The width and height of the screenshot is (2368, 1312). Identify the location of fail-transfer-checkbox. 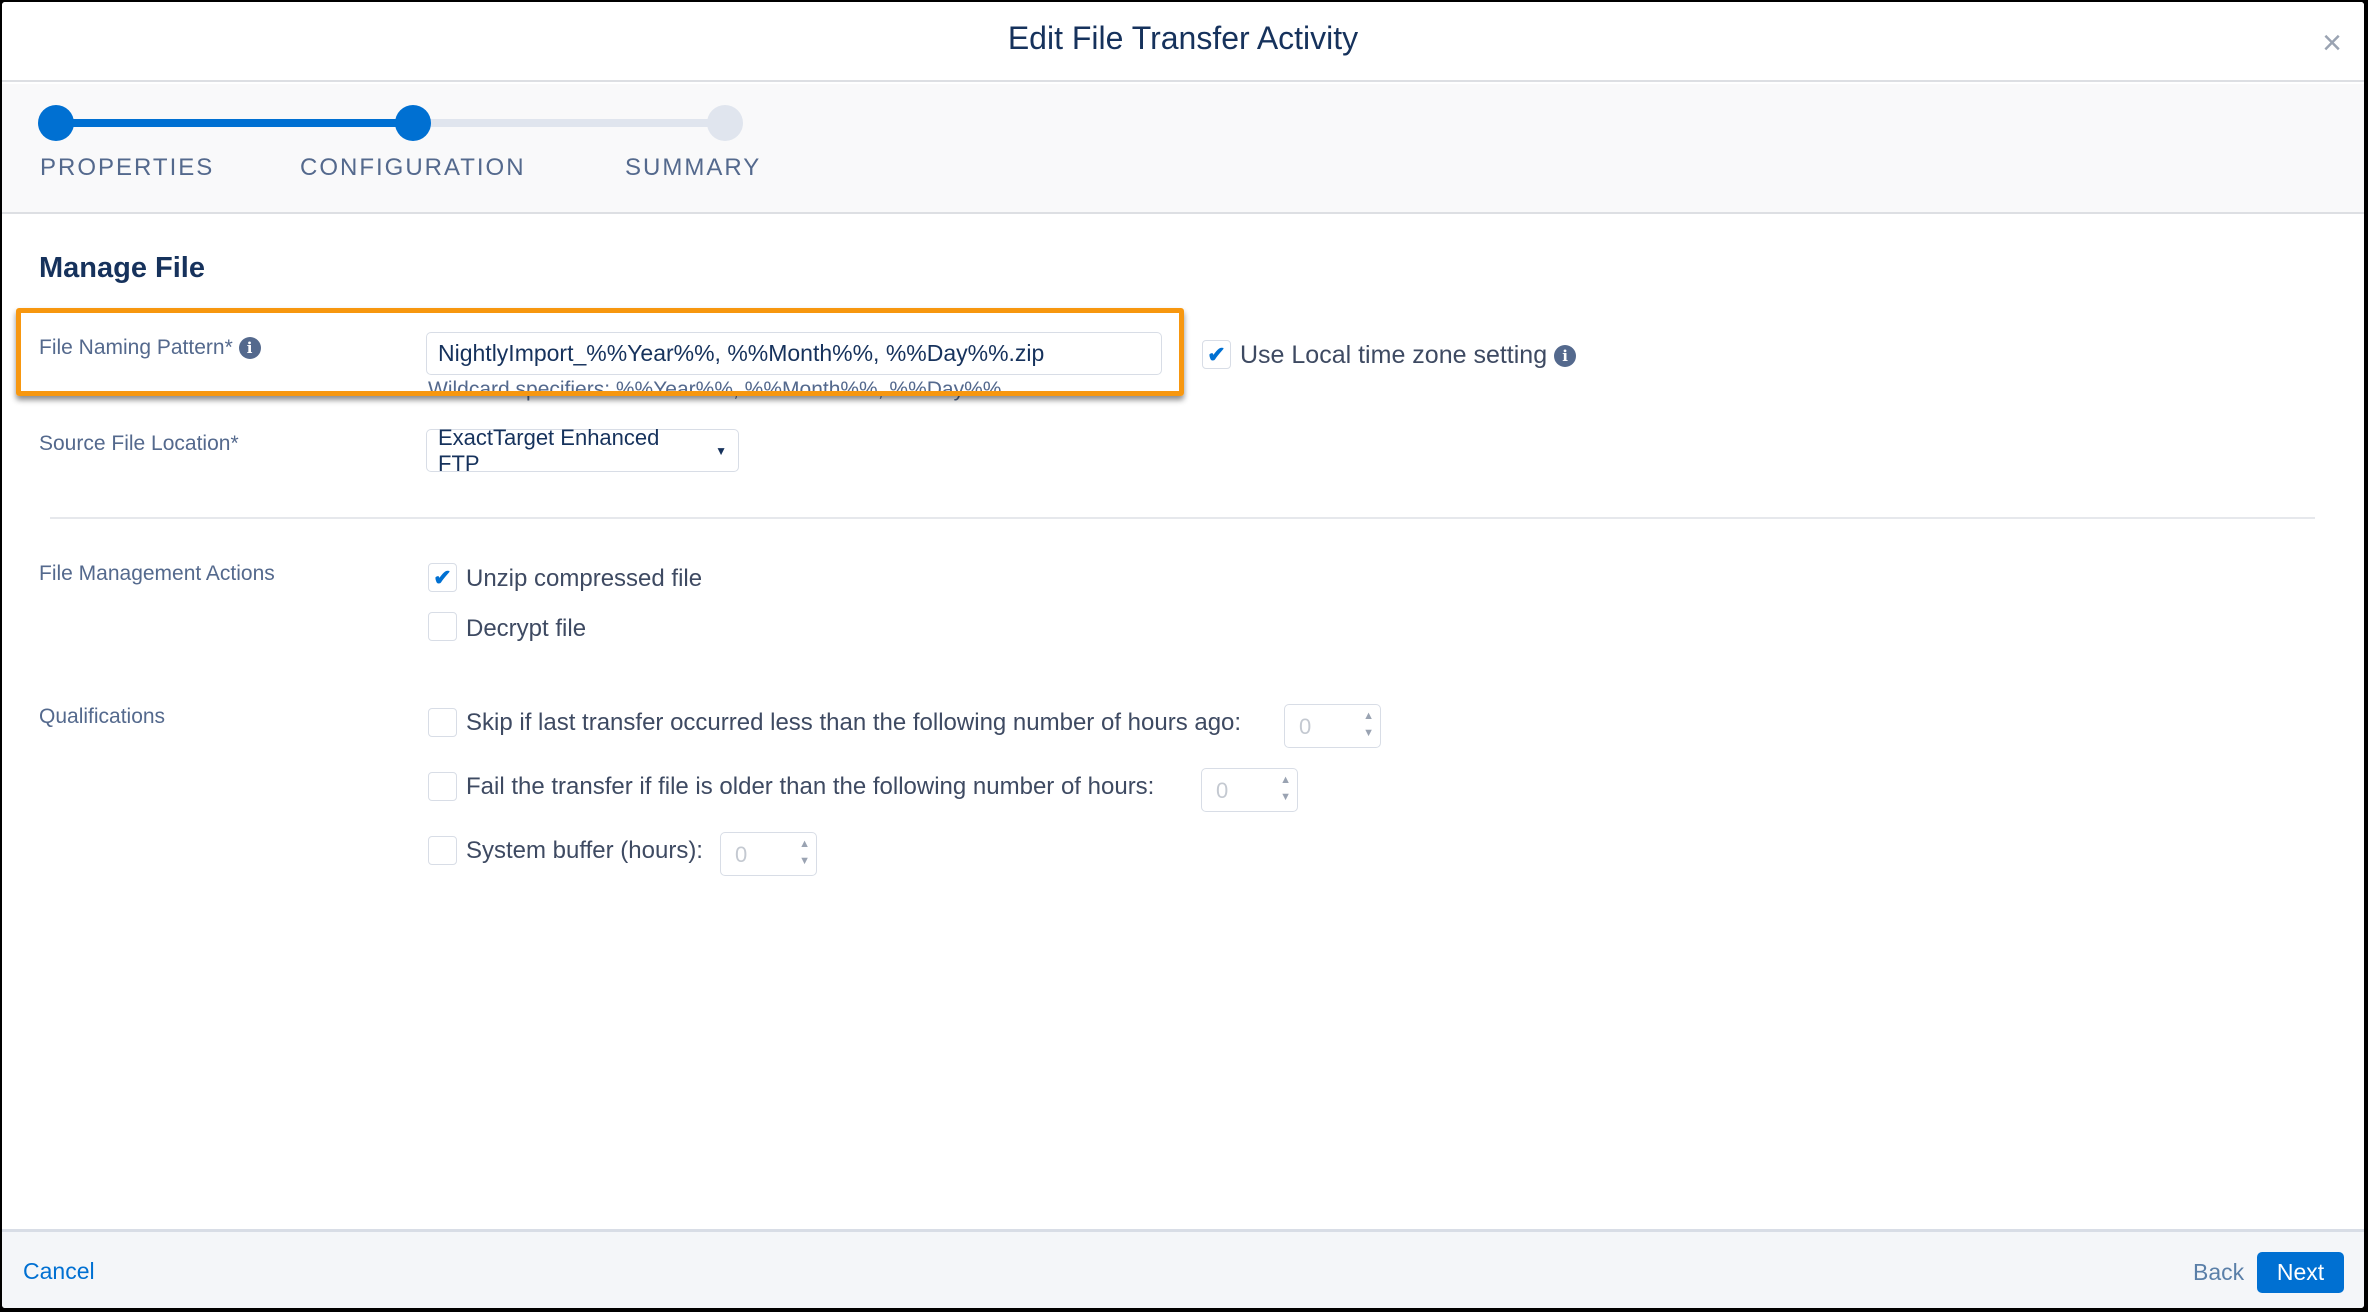
(442, 786).